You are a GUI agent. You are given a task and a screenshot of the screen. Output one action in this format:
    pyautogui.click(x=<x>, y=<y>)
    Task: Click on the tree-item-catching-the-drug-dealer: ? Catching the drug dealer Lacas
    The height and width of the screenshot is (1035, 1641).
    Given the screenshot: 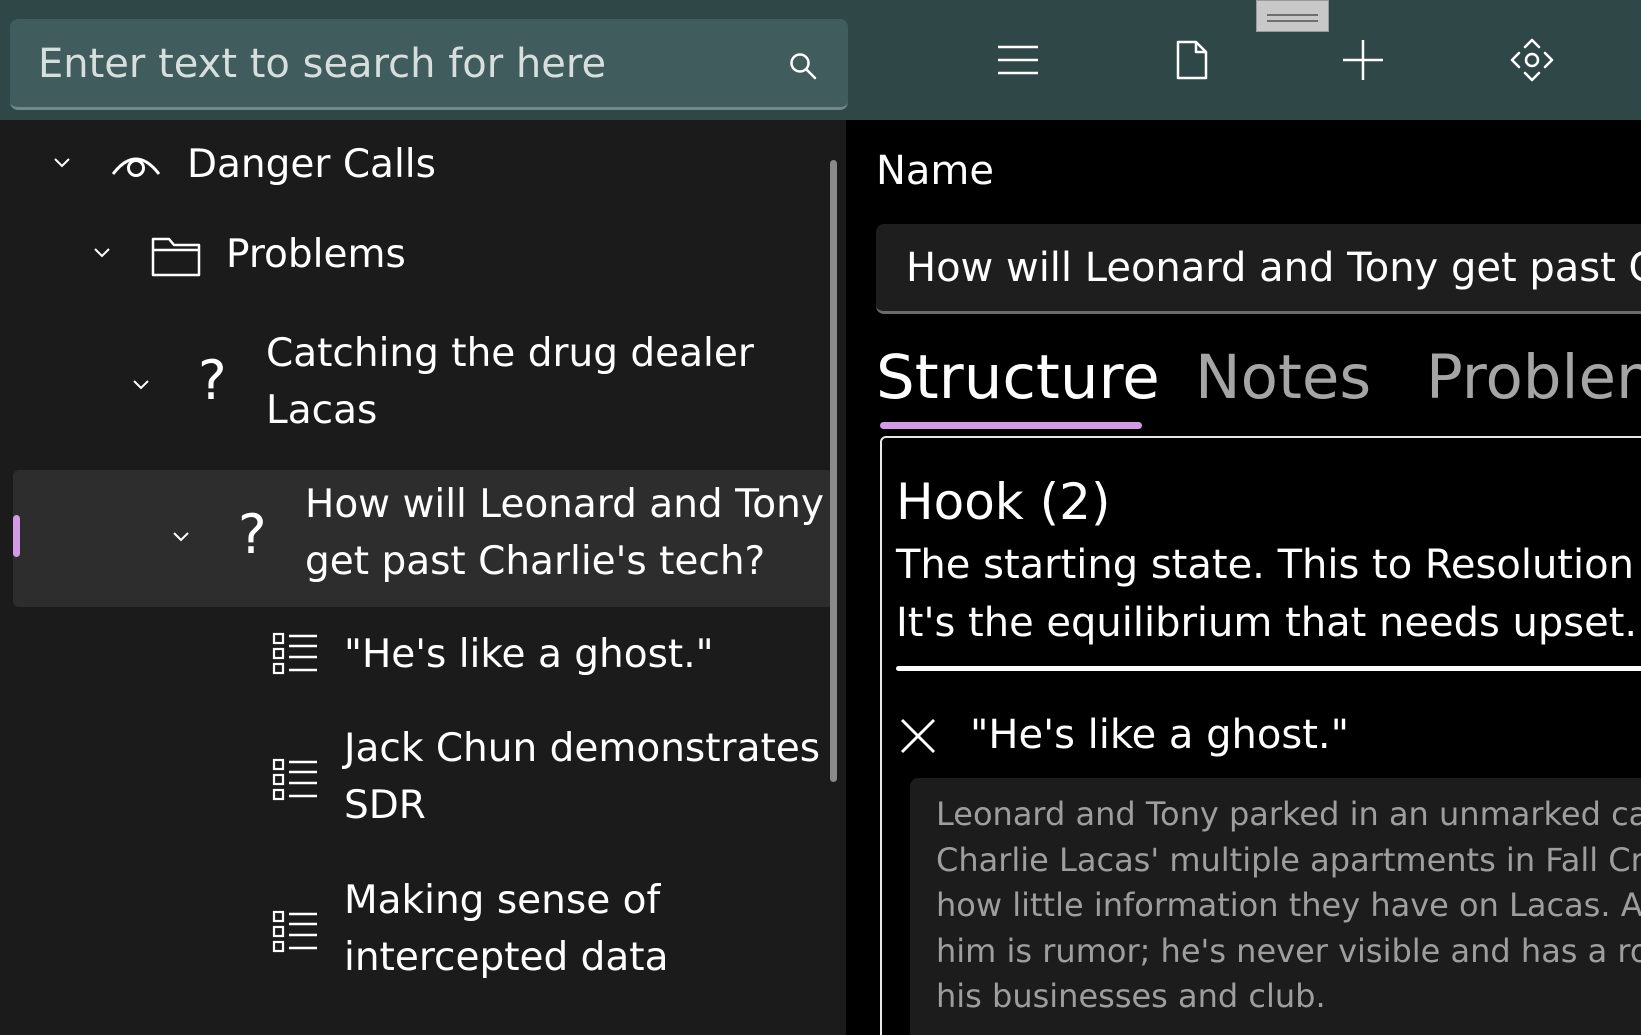 What is the action you would take?
    pyautogui.click(x=423, y=385)
    